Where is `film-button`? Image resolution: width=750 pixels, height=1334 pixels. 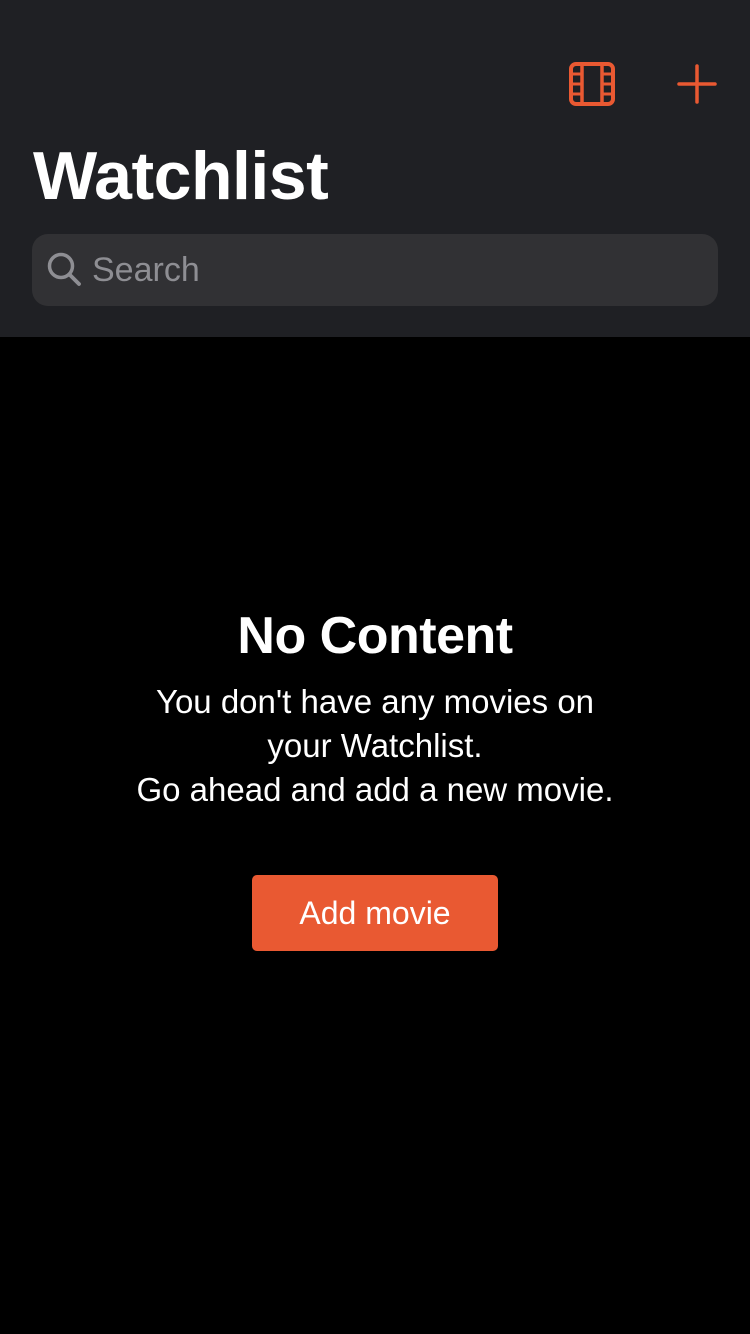 film-button is located at coordinates (592, 84).